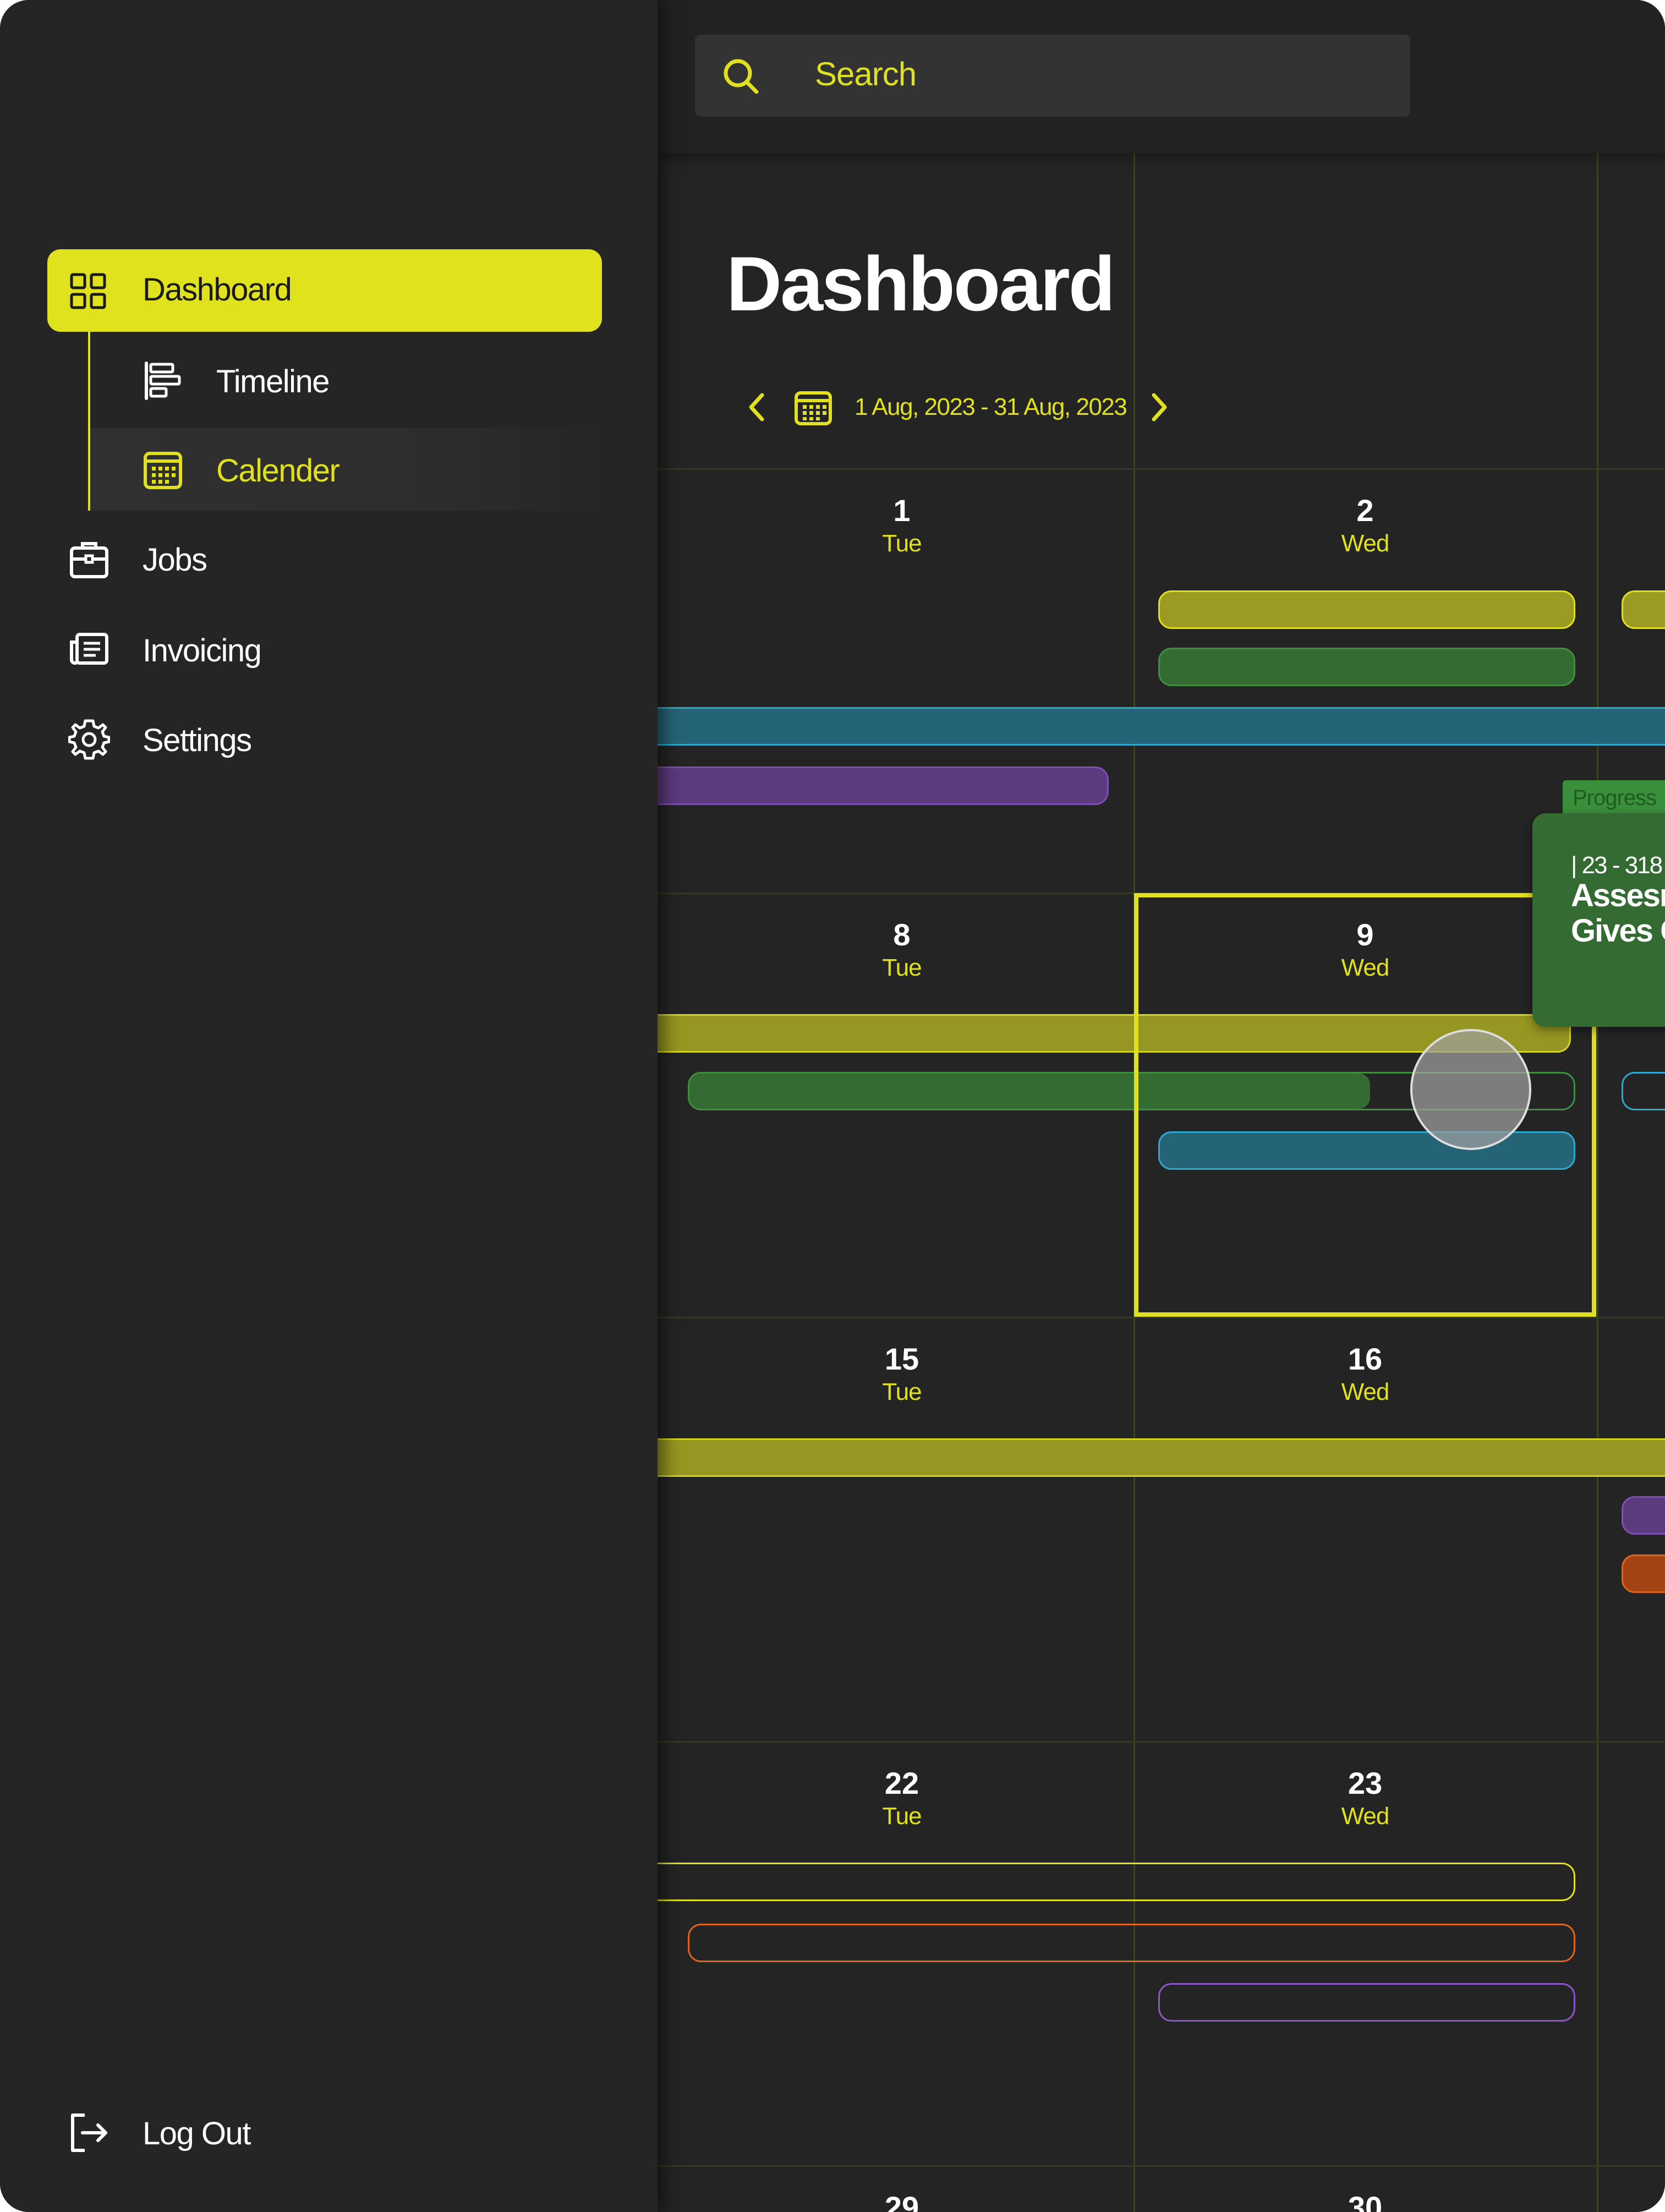 The image size is (1665, 2212). I want to click on job-title-line: Assesr, so click(1618, 895).